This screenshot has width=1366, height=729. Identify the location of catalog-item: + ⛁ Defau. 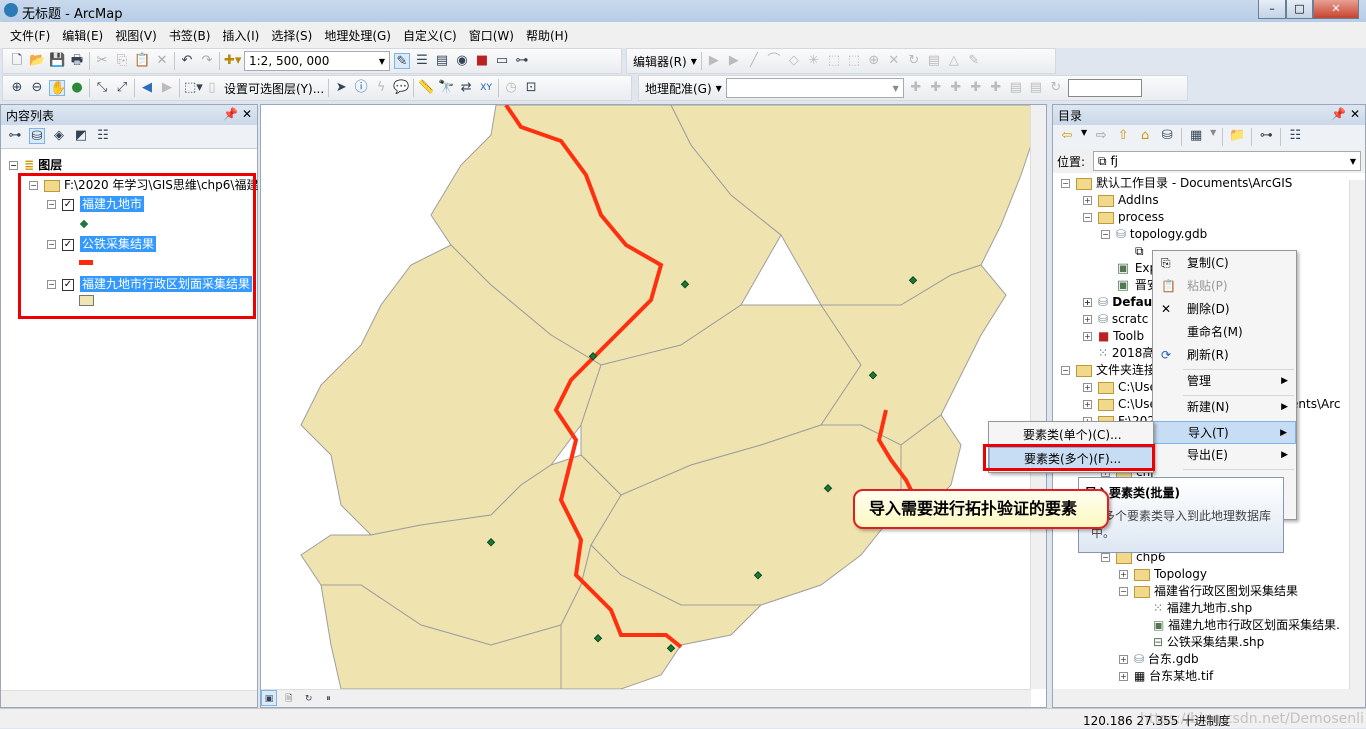
(1117, 302).